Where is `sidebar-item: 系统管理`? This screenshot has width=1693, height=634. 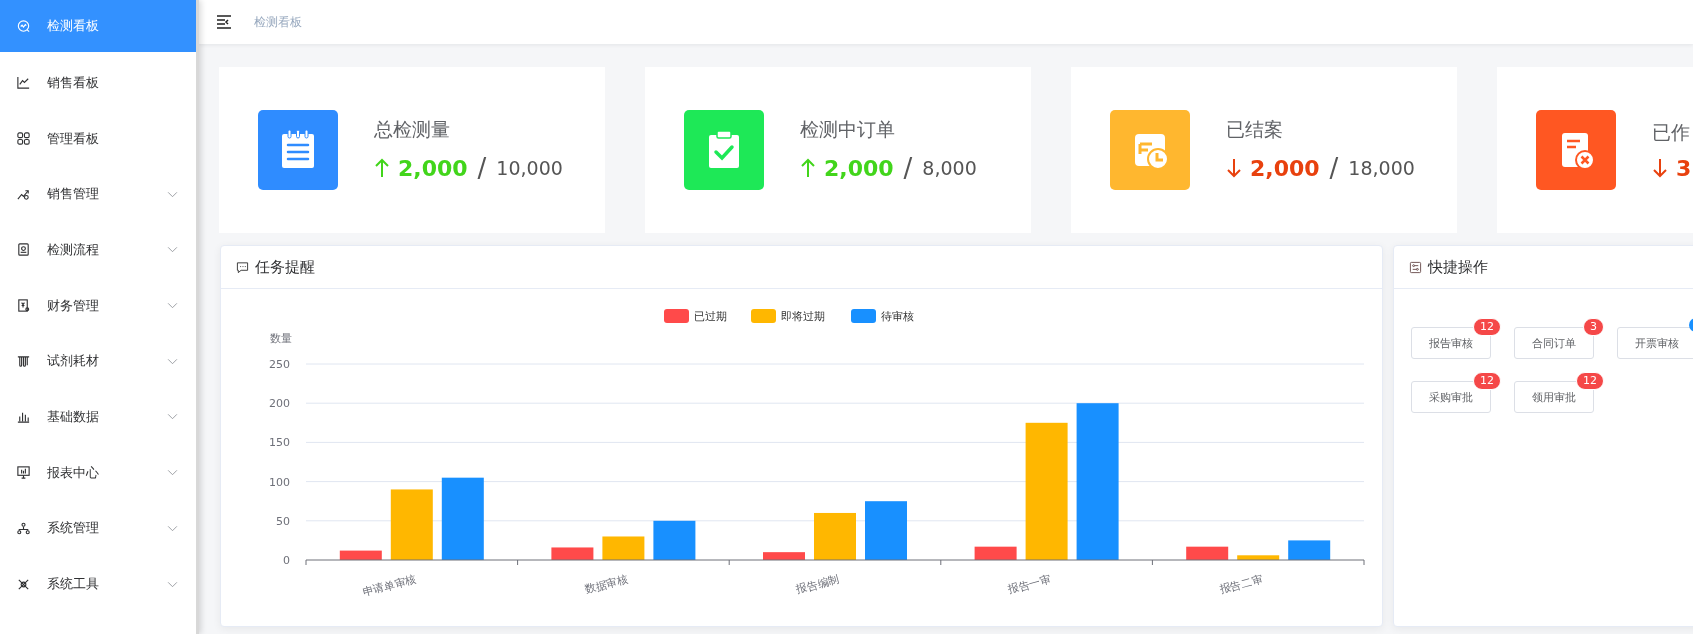 sidebar-item: 系统管理 is located at coordinates (98, 528).